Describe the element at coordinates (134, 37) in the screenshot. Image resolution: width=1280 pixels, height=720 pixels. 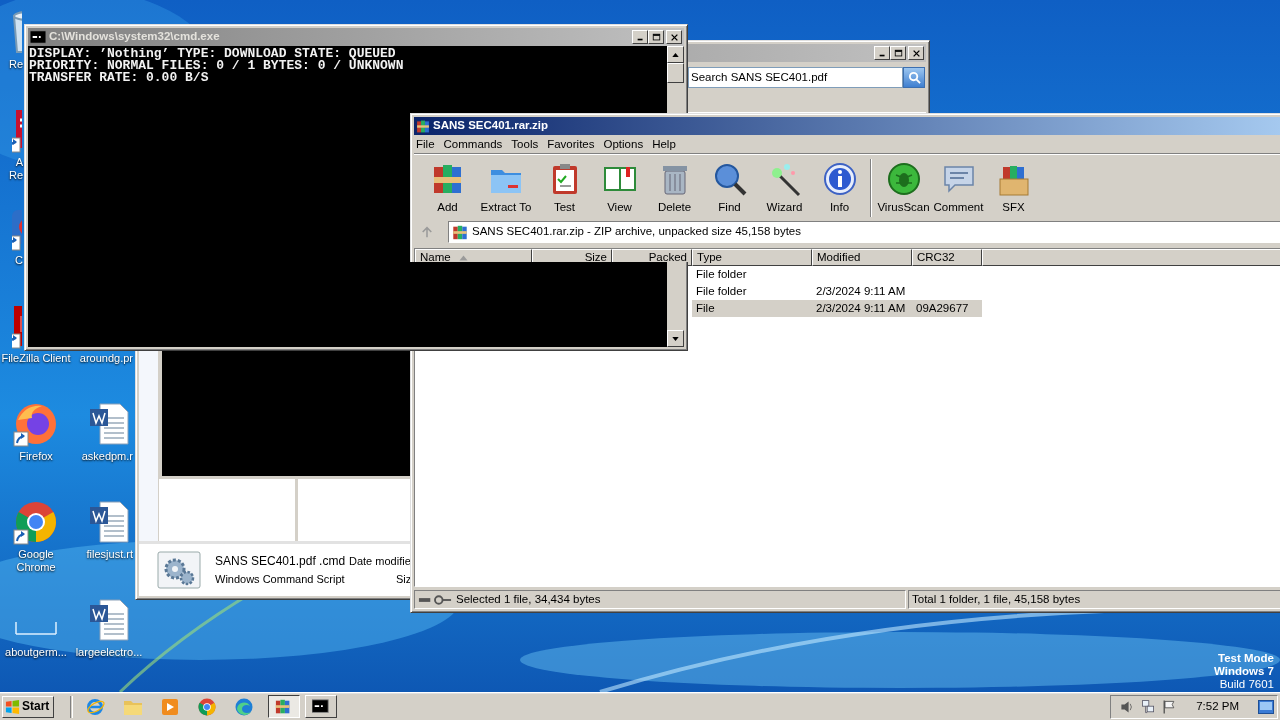
I see `window-title: C:\Windows\system32\cmd.exe` at that location.